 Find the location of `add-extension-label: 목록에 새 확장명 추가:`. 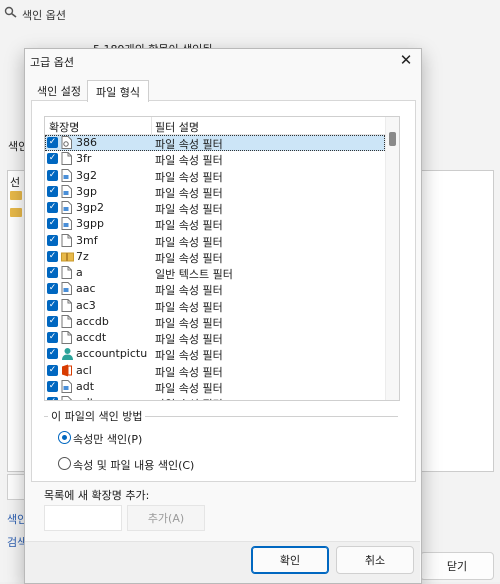

add-extension-label: 목록에 새 확장명 추가: is located at coordinates (97, 495).